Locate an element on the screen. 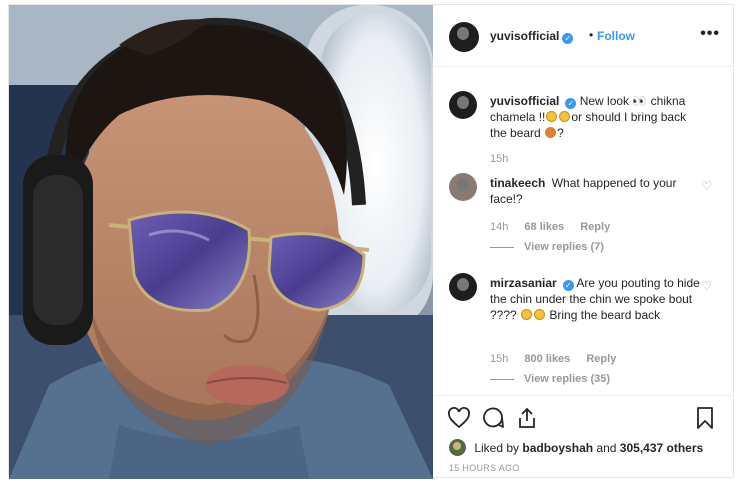 The image size is (741, 492). post-username: yuvisofficial is located at coordinates (524, 36).